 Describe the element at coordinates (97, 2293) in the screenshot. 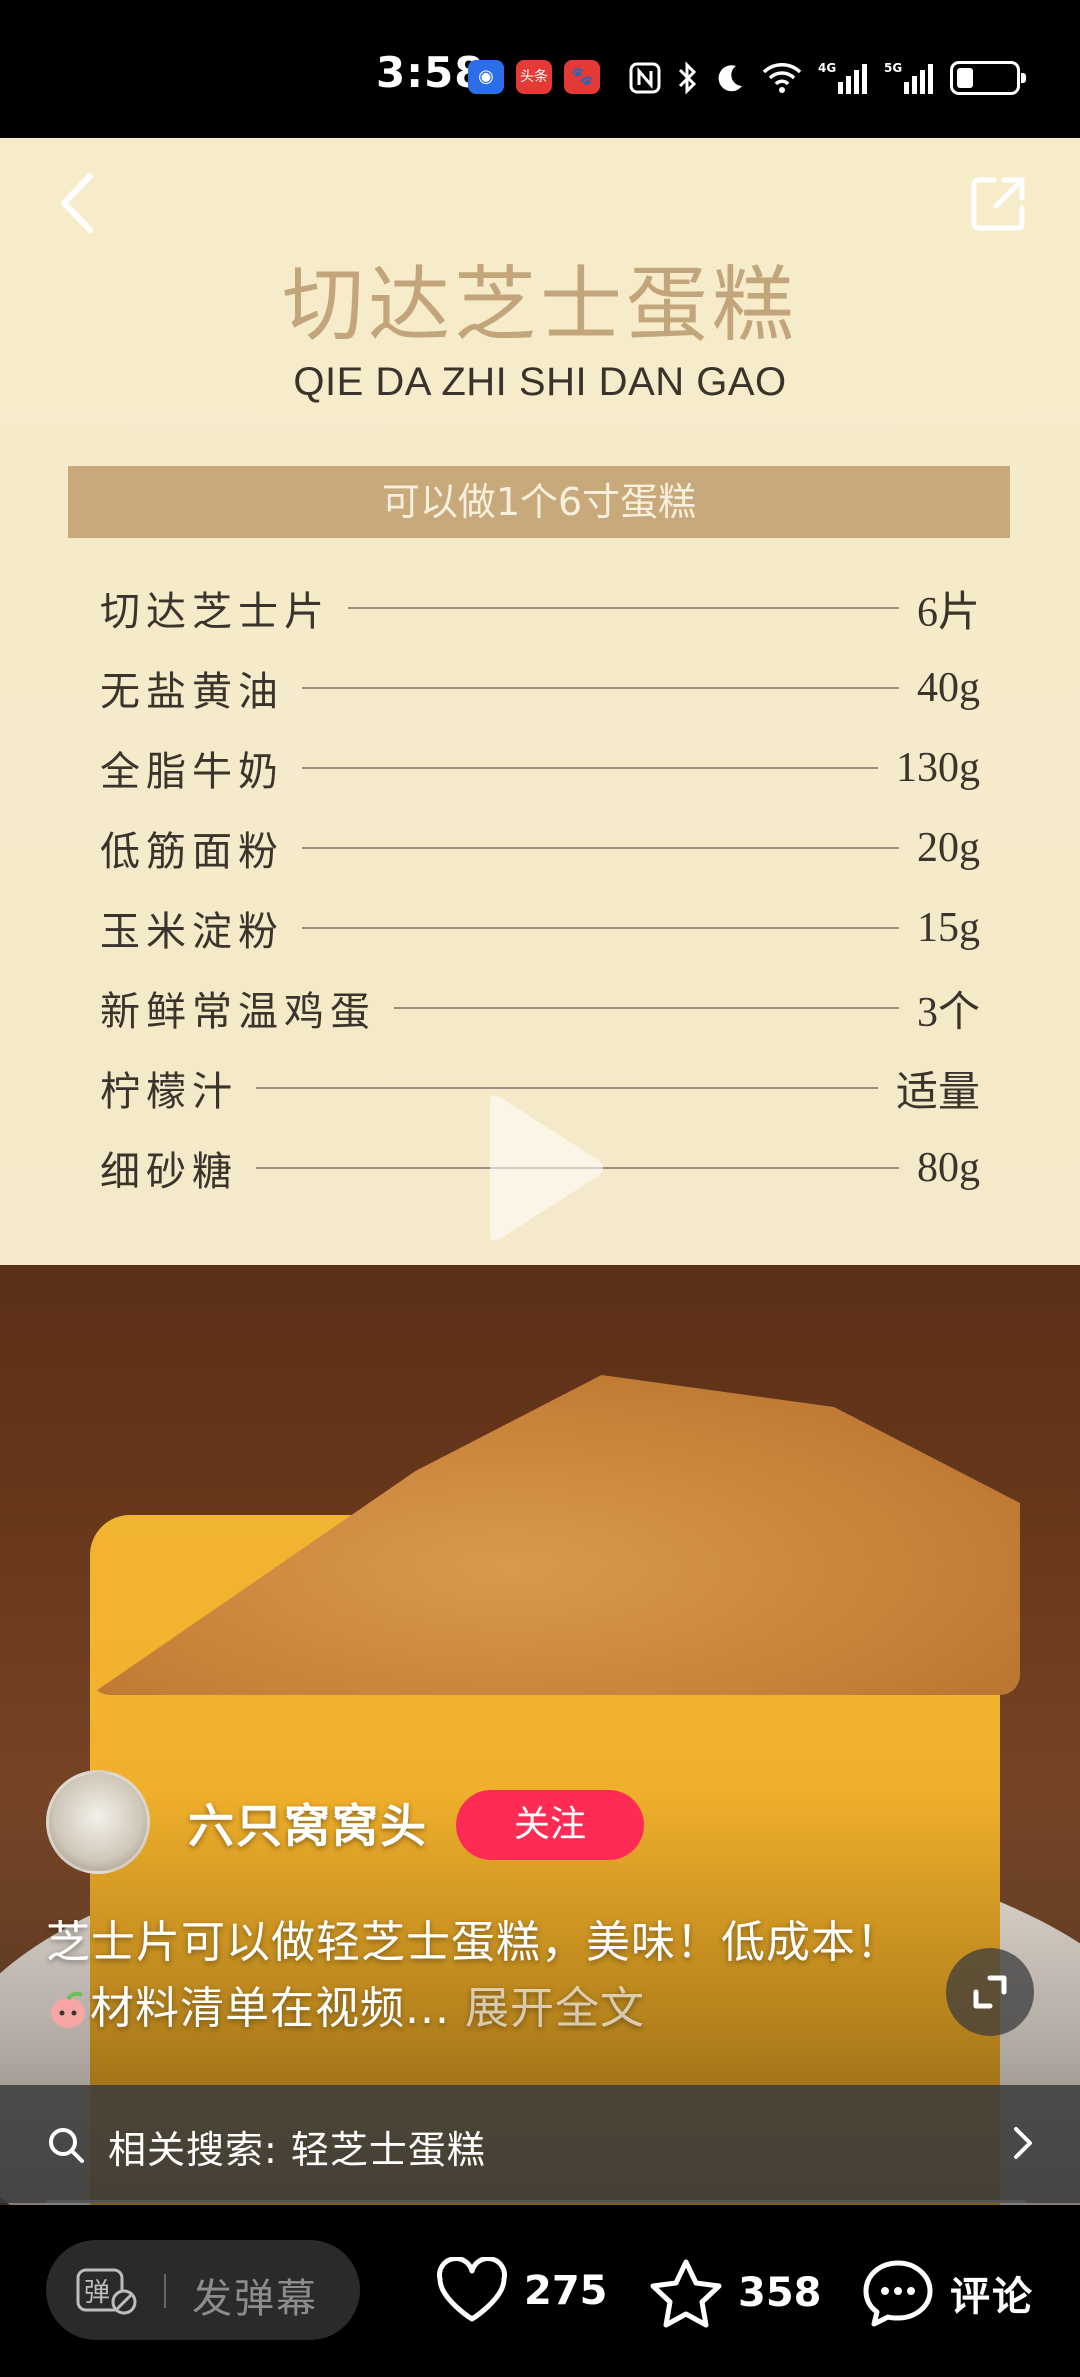

I see `danmu-icon-glyph: 弹` at that location.